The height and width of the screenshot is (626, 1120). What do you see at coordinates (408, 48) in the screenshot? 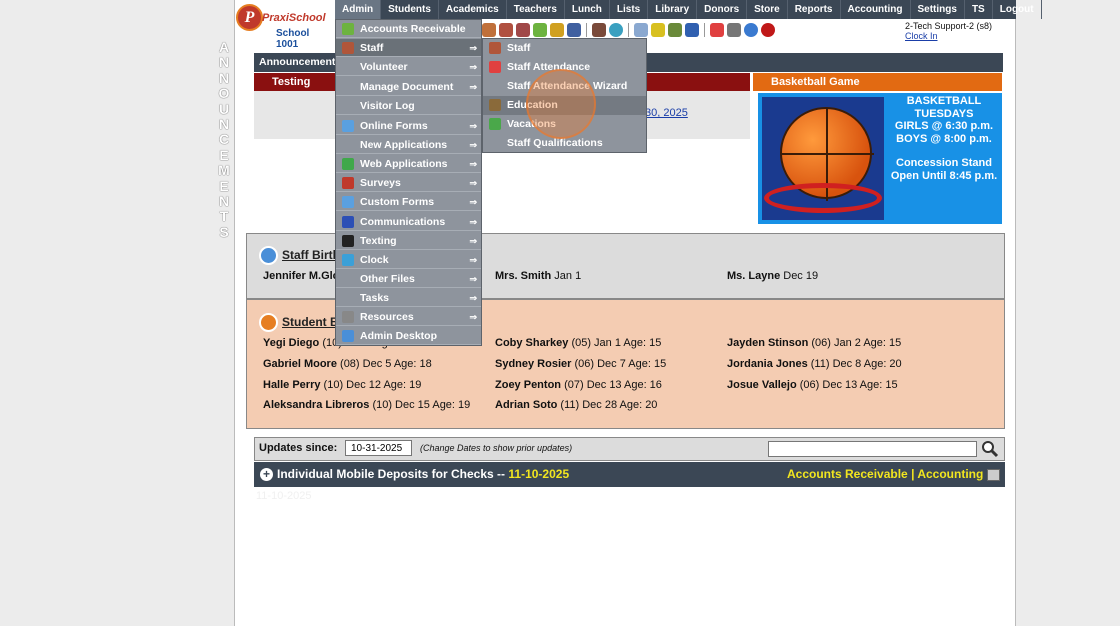
I see `admin-menu-staff: Staff ⇒` at bounding box center [408, 48].